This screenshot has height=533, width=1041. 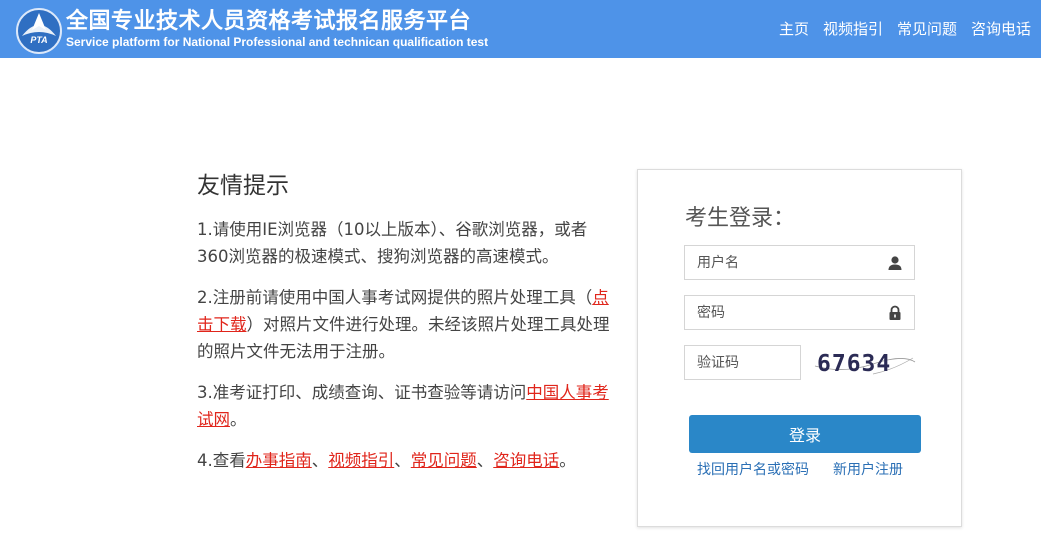 I want to click on tip2-pre: 2.注册前请使用中国人事考试网提供的照片处理工具（, so click(x=395, y=297).